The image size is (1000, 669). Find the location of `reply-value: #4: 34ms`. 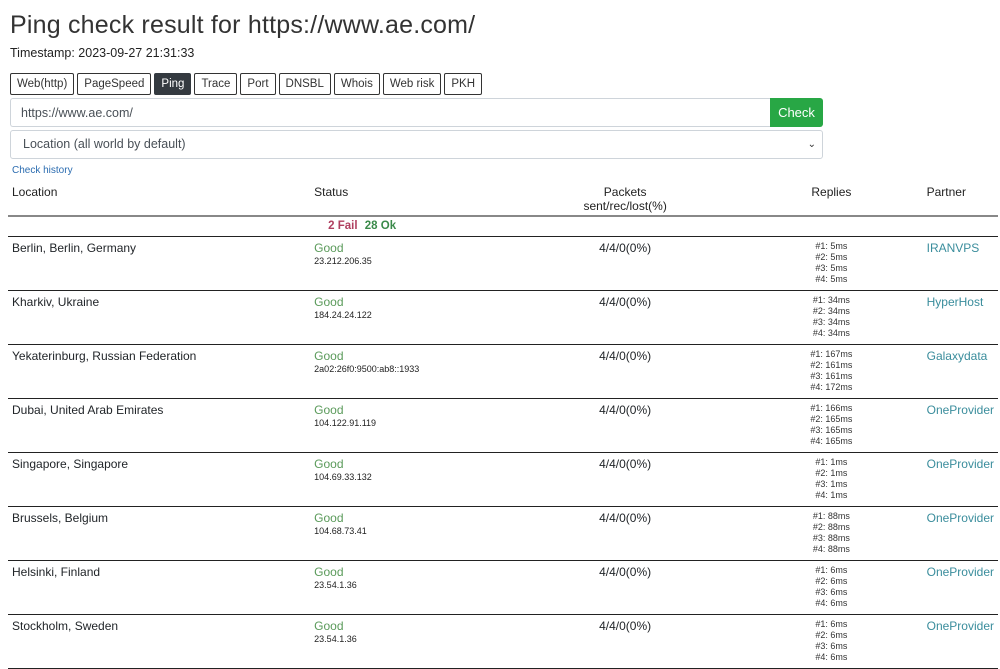

reply-value: #4: 34ms is located at coordinates (831, 333).